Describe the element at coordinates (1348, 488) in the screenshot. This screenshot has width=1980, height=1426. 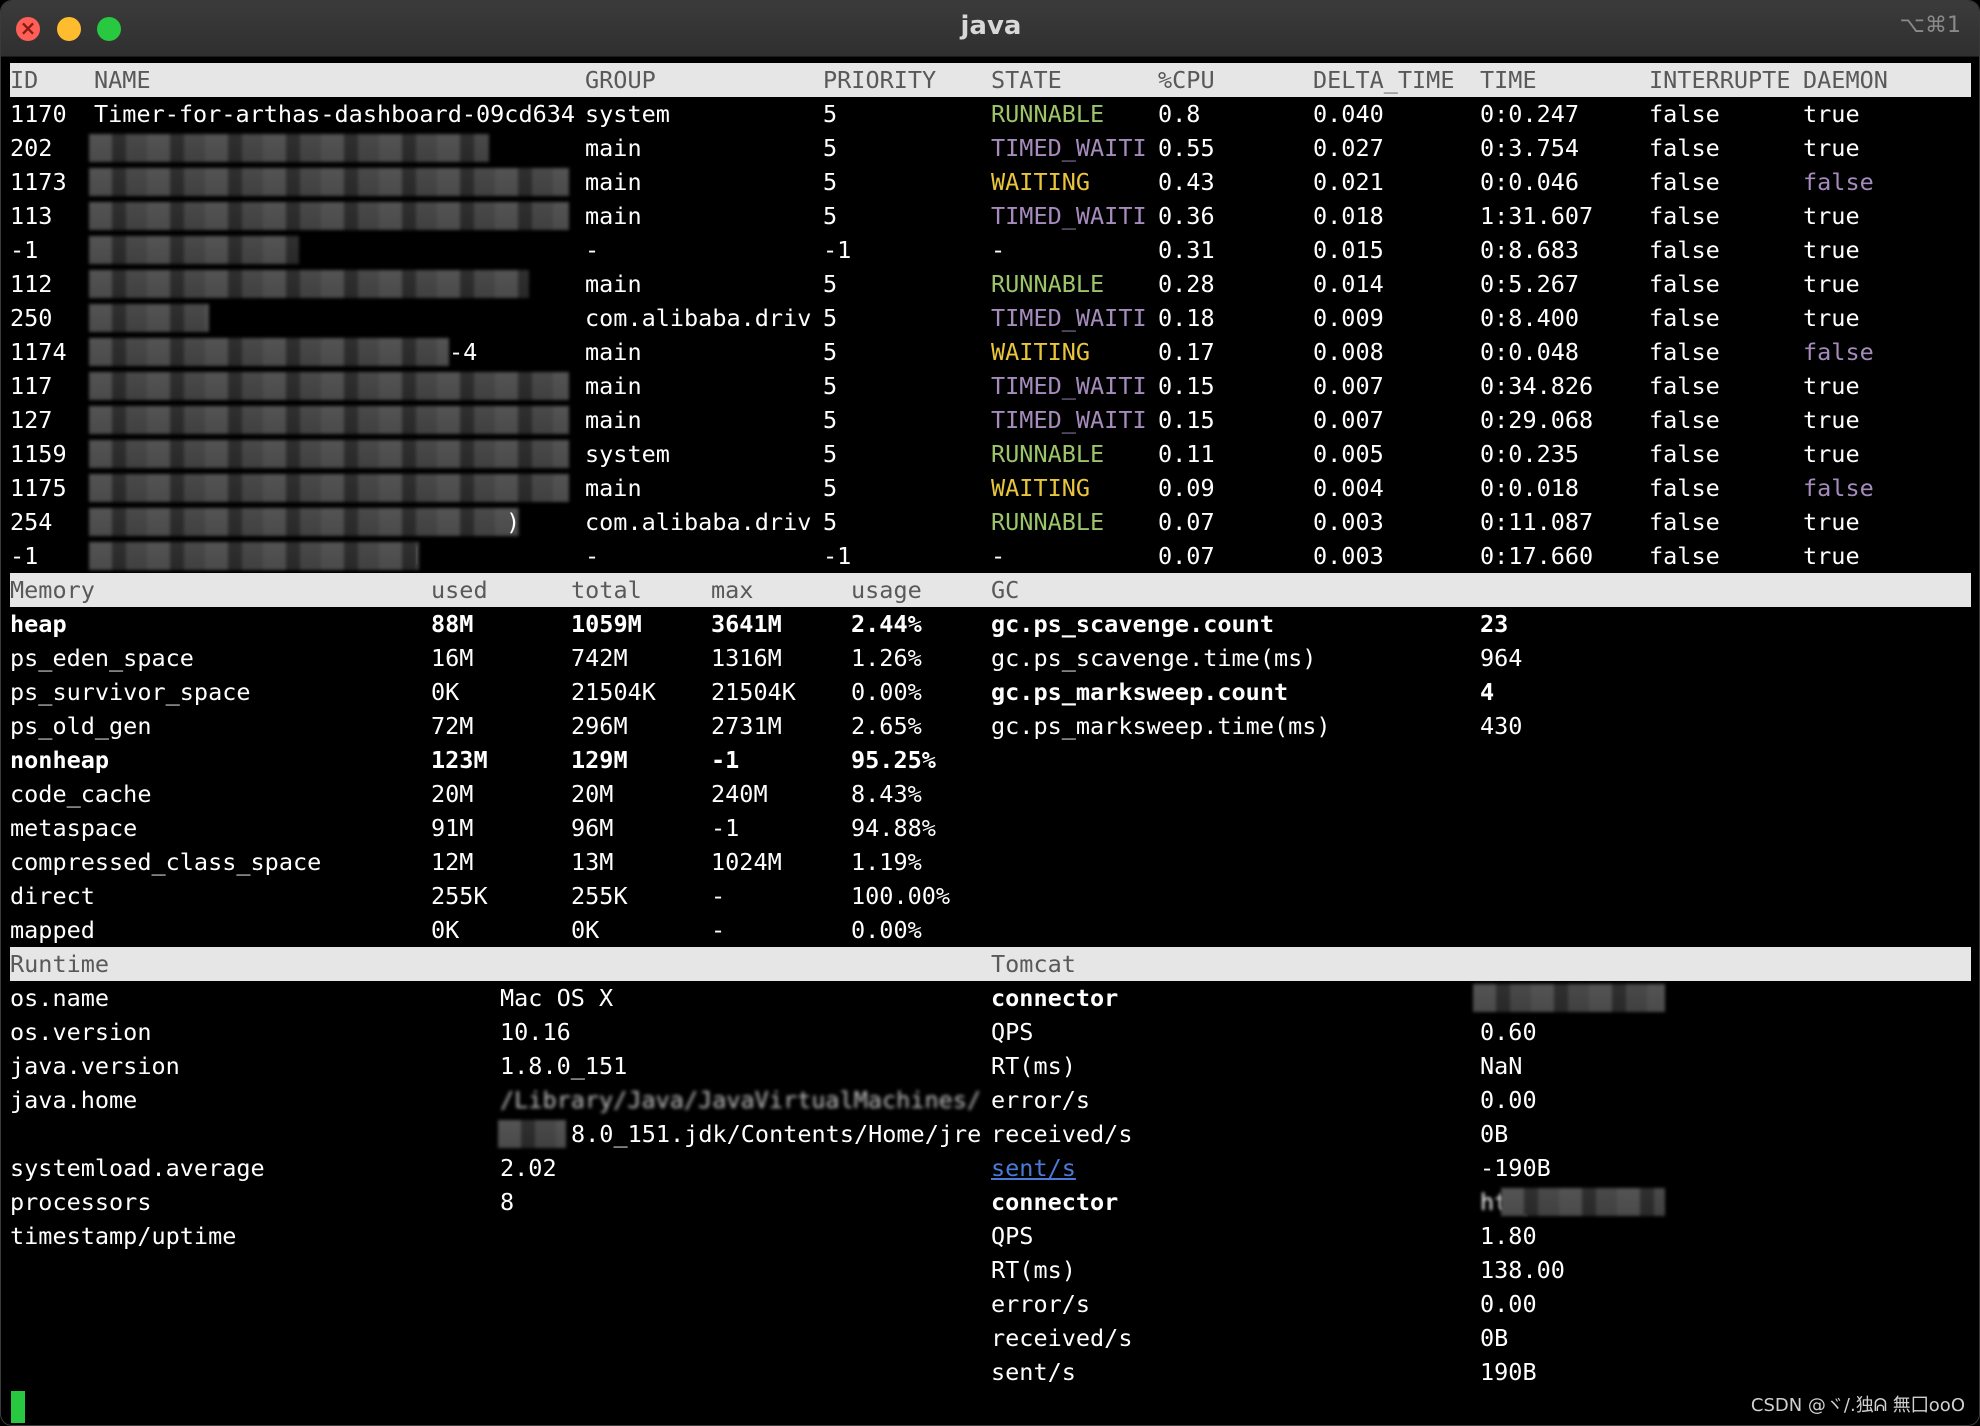
I see `thread-delta-time: 0.004` at that location.